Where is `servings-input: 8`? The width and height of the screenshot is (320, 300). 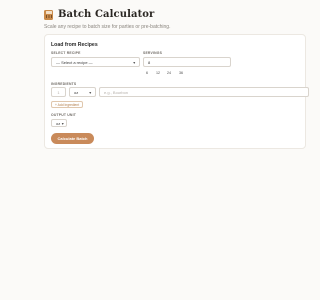 servings-input: 8 is located at coordinates (187, 62).